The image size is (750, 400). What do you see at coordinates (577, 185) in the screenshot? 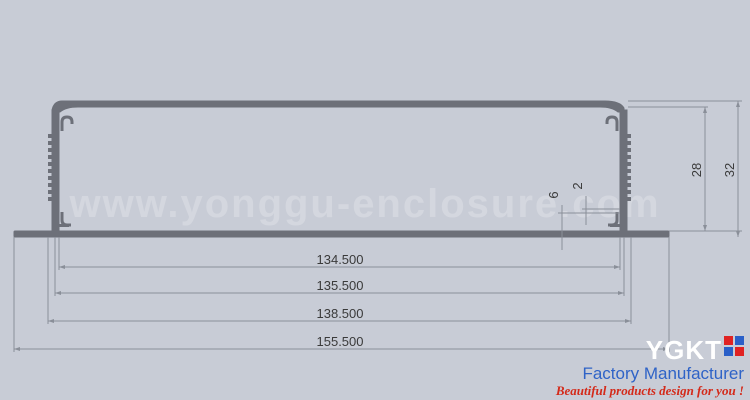
I see `dim-detail-2: 2` at bounding box center [577, 185].